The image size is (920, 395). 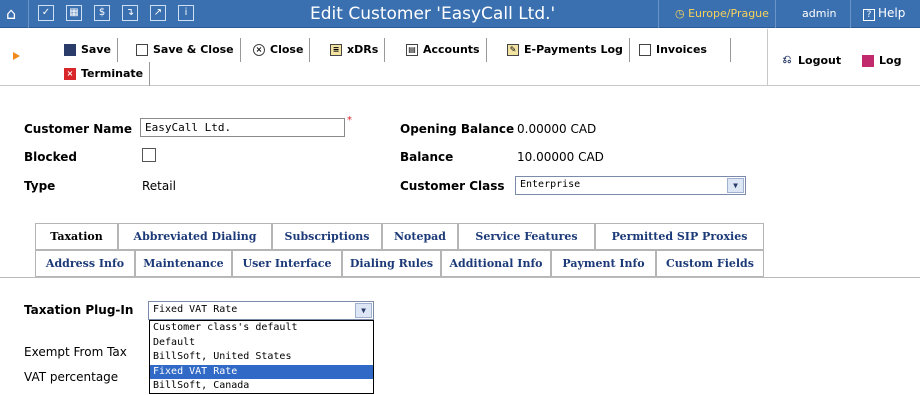 I want to click on blocked-label: Blocked, so click(x=51, y=157).